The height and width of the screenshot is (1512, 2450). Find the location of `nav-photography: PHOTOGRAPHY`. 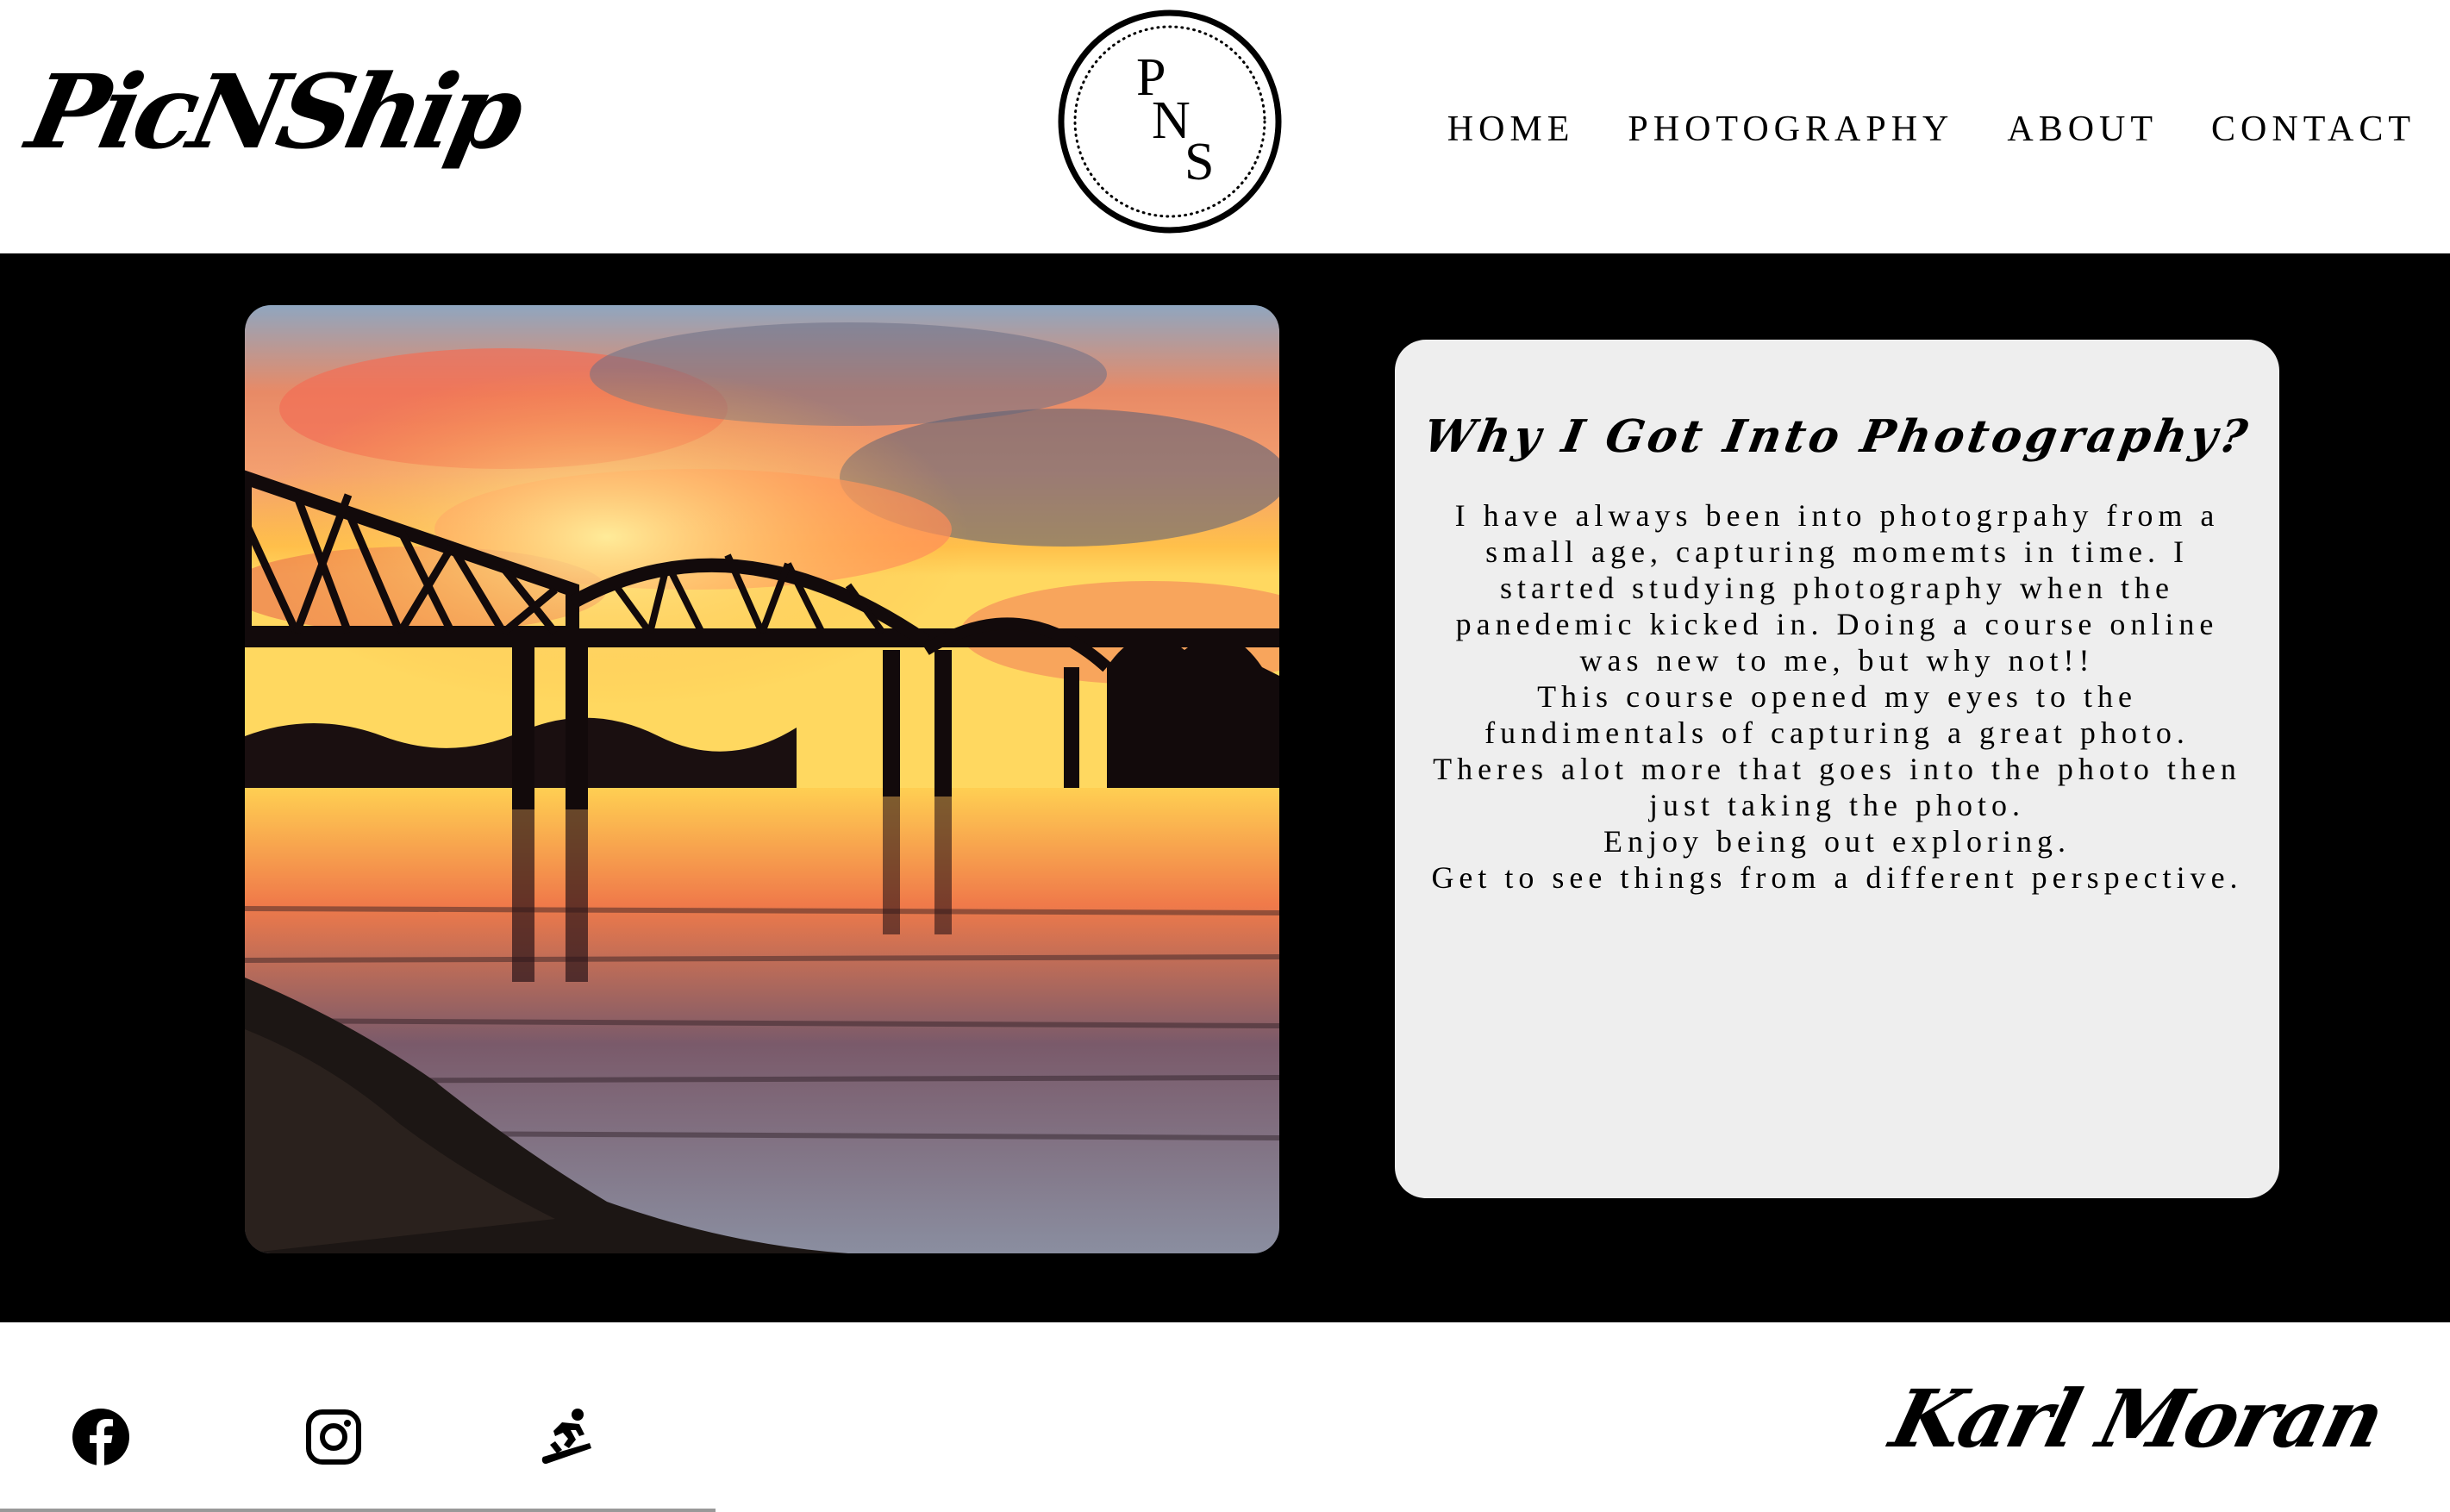

nav-photography: PHOTOGRAPHY is located at coordinates (1790, 129).